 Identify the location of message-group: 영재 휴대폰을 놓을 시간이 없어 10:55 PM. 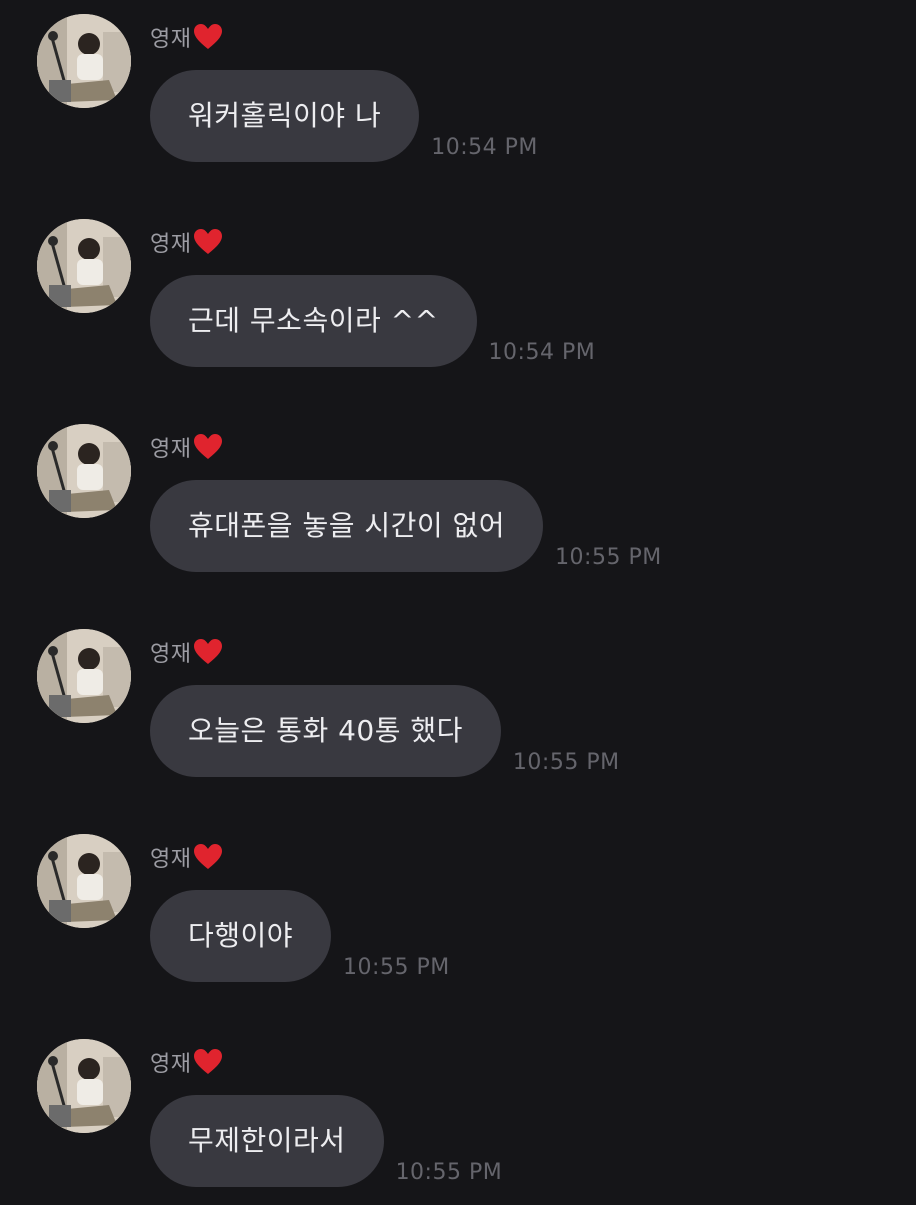
(458, 500).